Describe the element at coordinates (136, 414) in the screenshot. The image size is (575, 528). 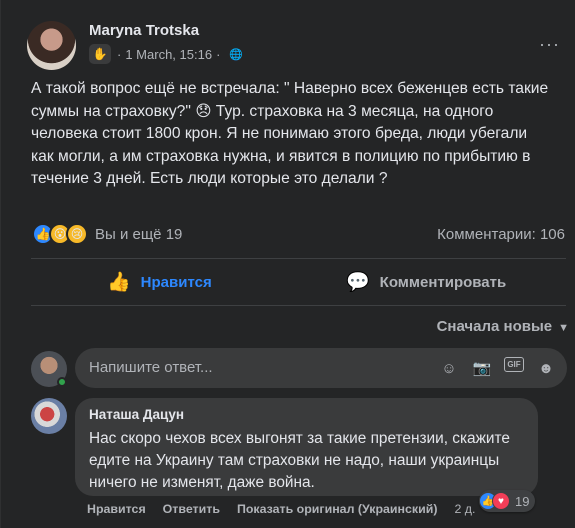
I see `comment-author: Наташа Дацун` at that location.